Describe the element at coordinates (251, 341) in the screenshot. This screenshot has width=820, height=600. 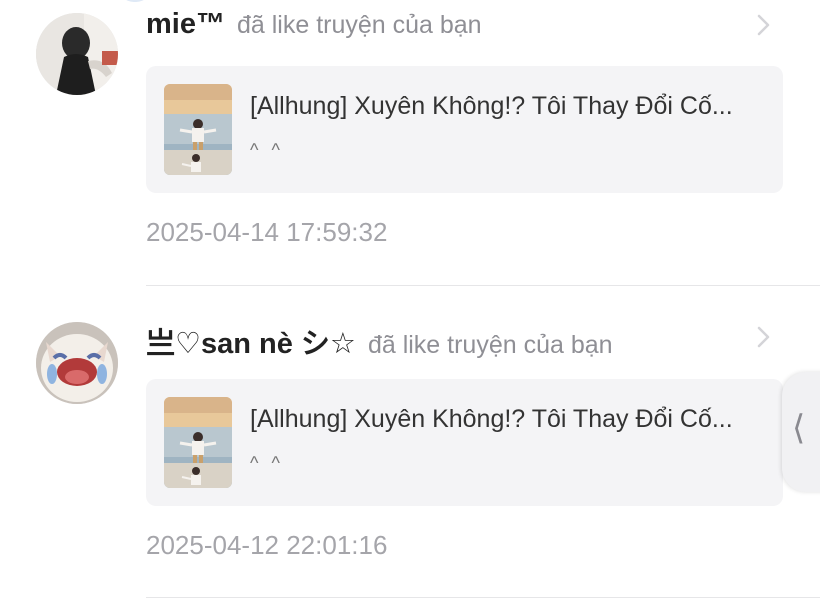
I see `username: 亗♡san nè シ☆` at that location.